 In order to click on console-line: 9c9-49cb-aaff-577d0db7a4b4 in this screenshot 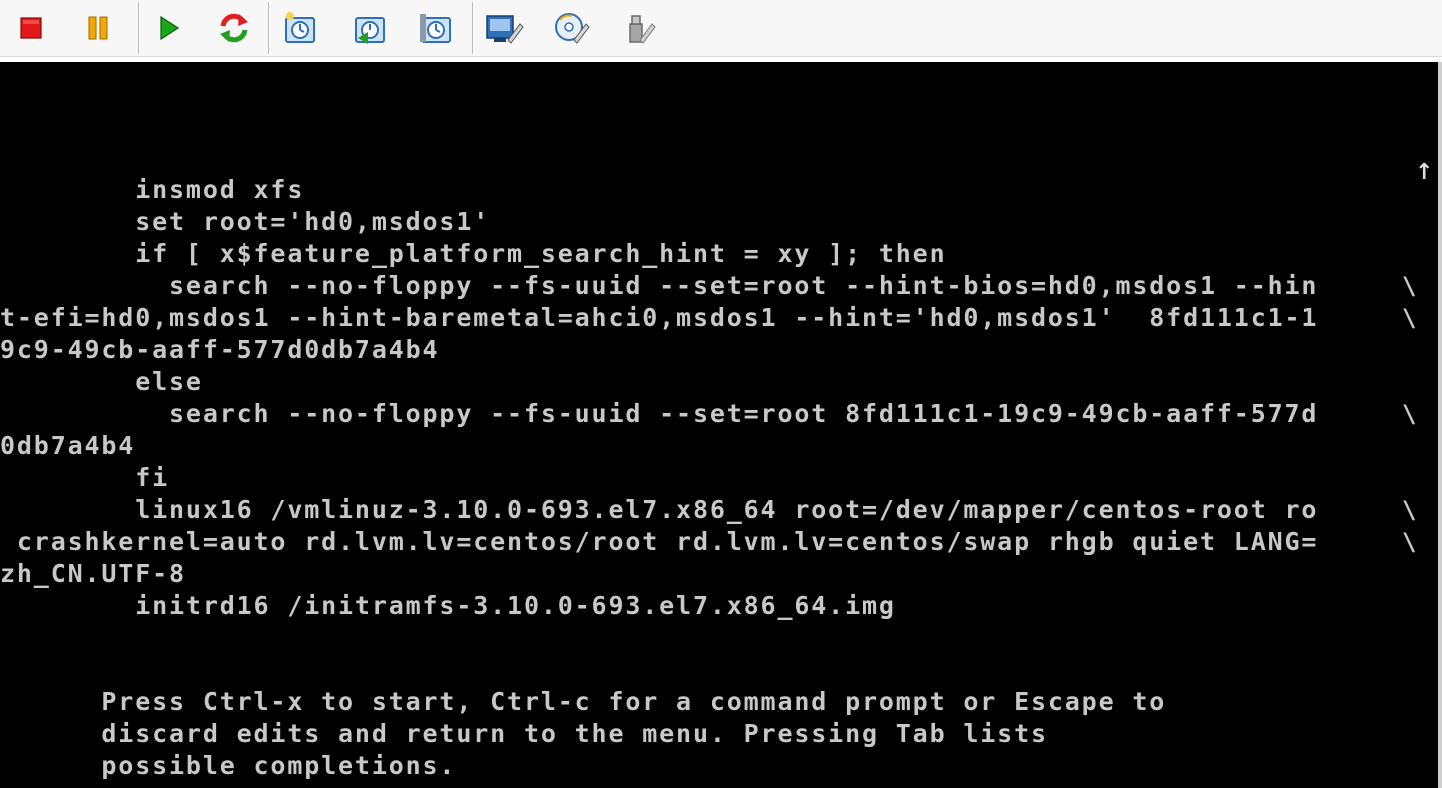, I will do `click(220, 349)`.